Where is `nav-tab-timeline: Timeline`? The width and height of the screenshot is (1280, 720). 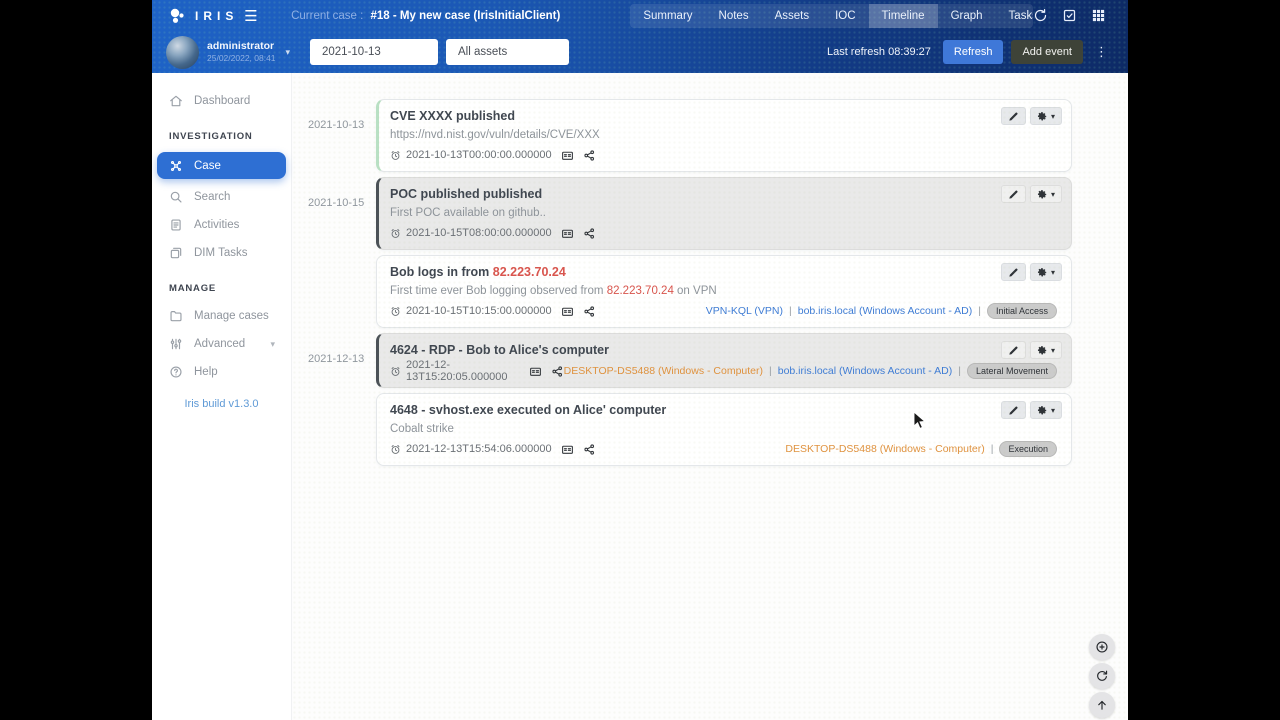 nav-tab-timeline: Timeline is located at coordinates (903, 15).